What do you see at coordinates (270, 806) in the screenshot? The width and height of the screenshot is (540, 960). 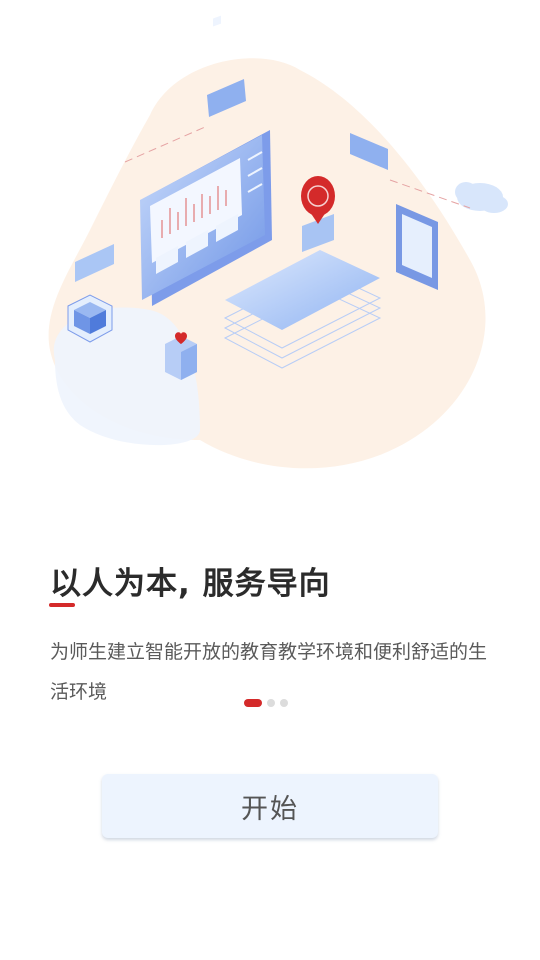 I see `start-button: 开始` at bounding box center [270, 806].